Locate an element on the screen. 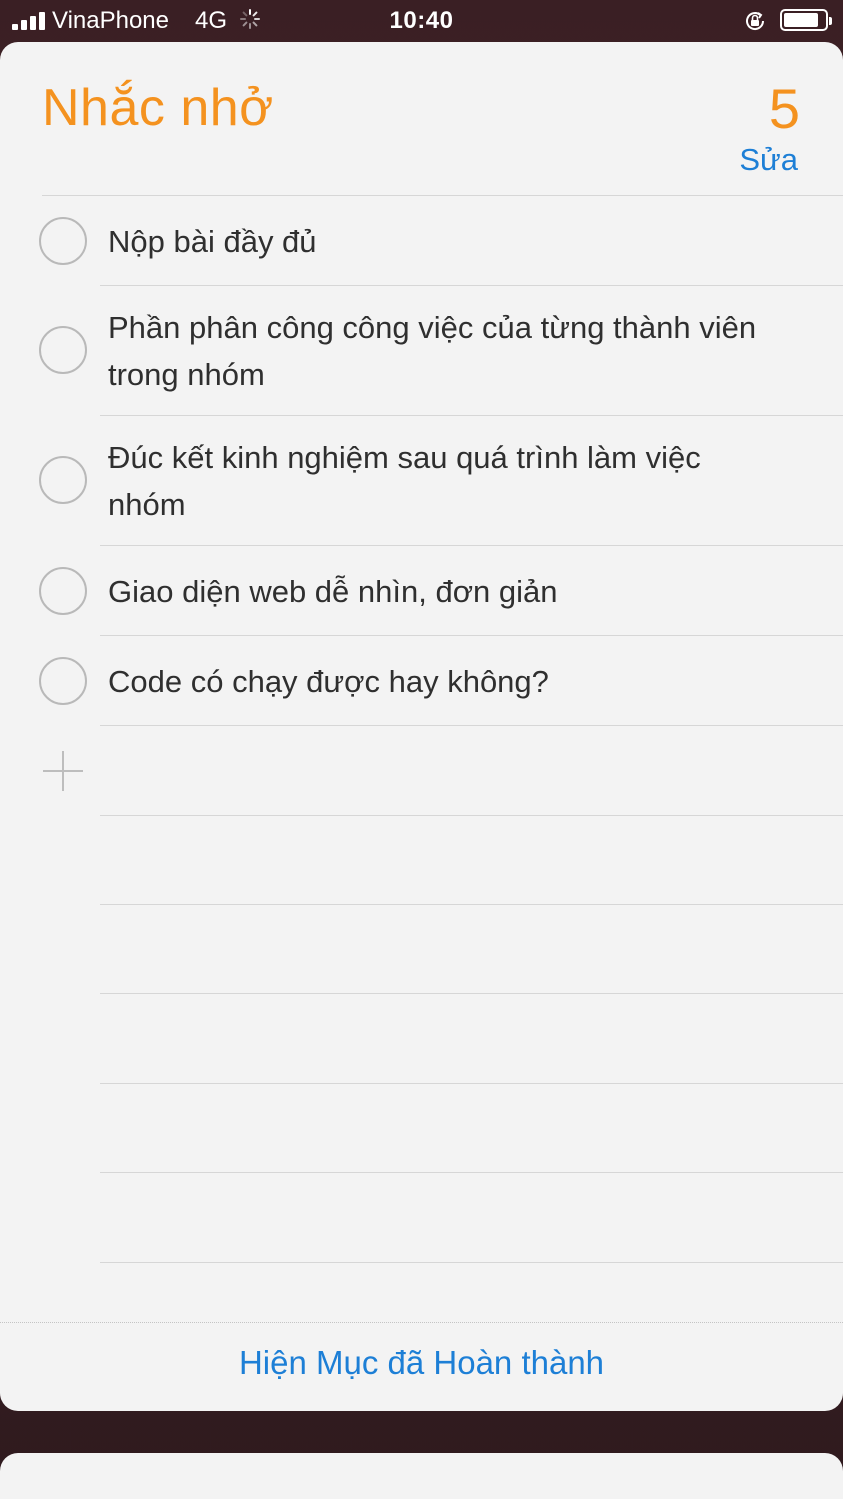  next-list-card is located at coordinates (421, 1476).